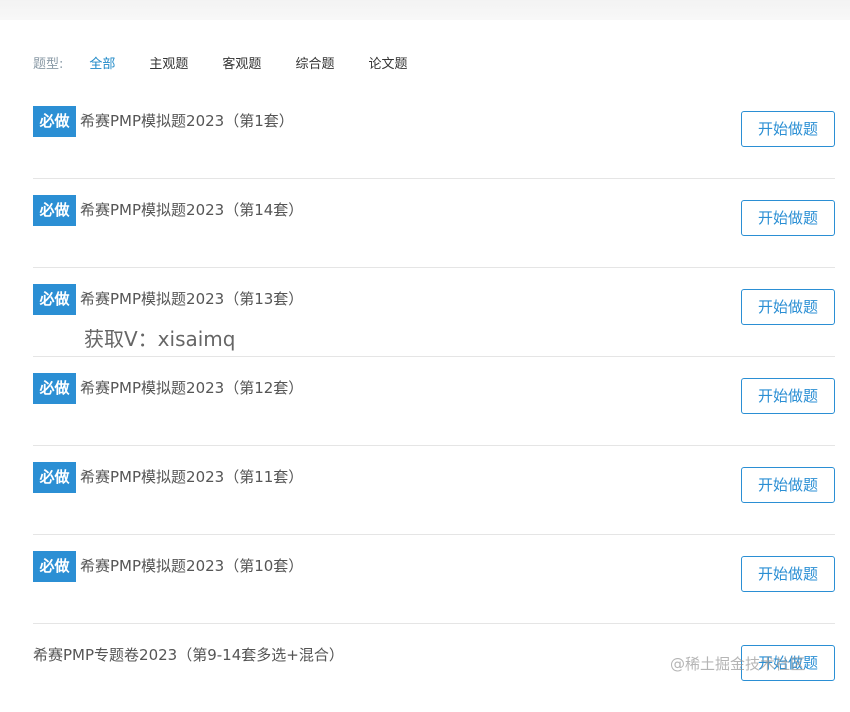 This screenshot has height=712, width=850. I want to click on filter-option-comprehensive: 综合题, so click(314, 62).